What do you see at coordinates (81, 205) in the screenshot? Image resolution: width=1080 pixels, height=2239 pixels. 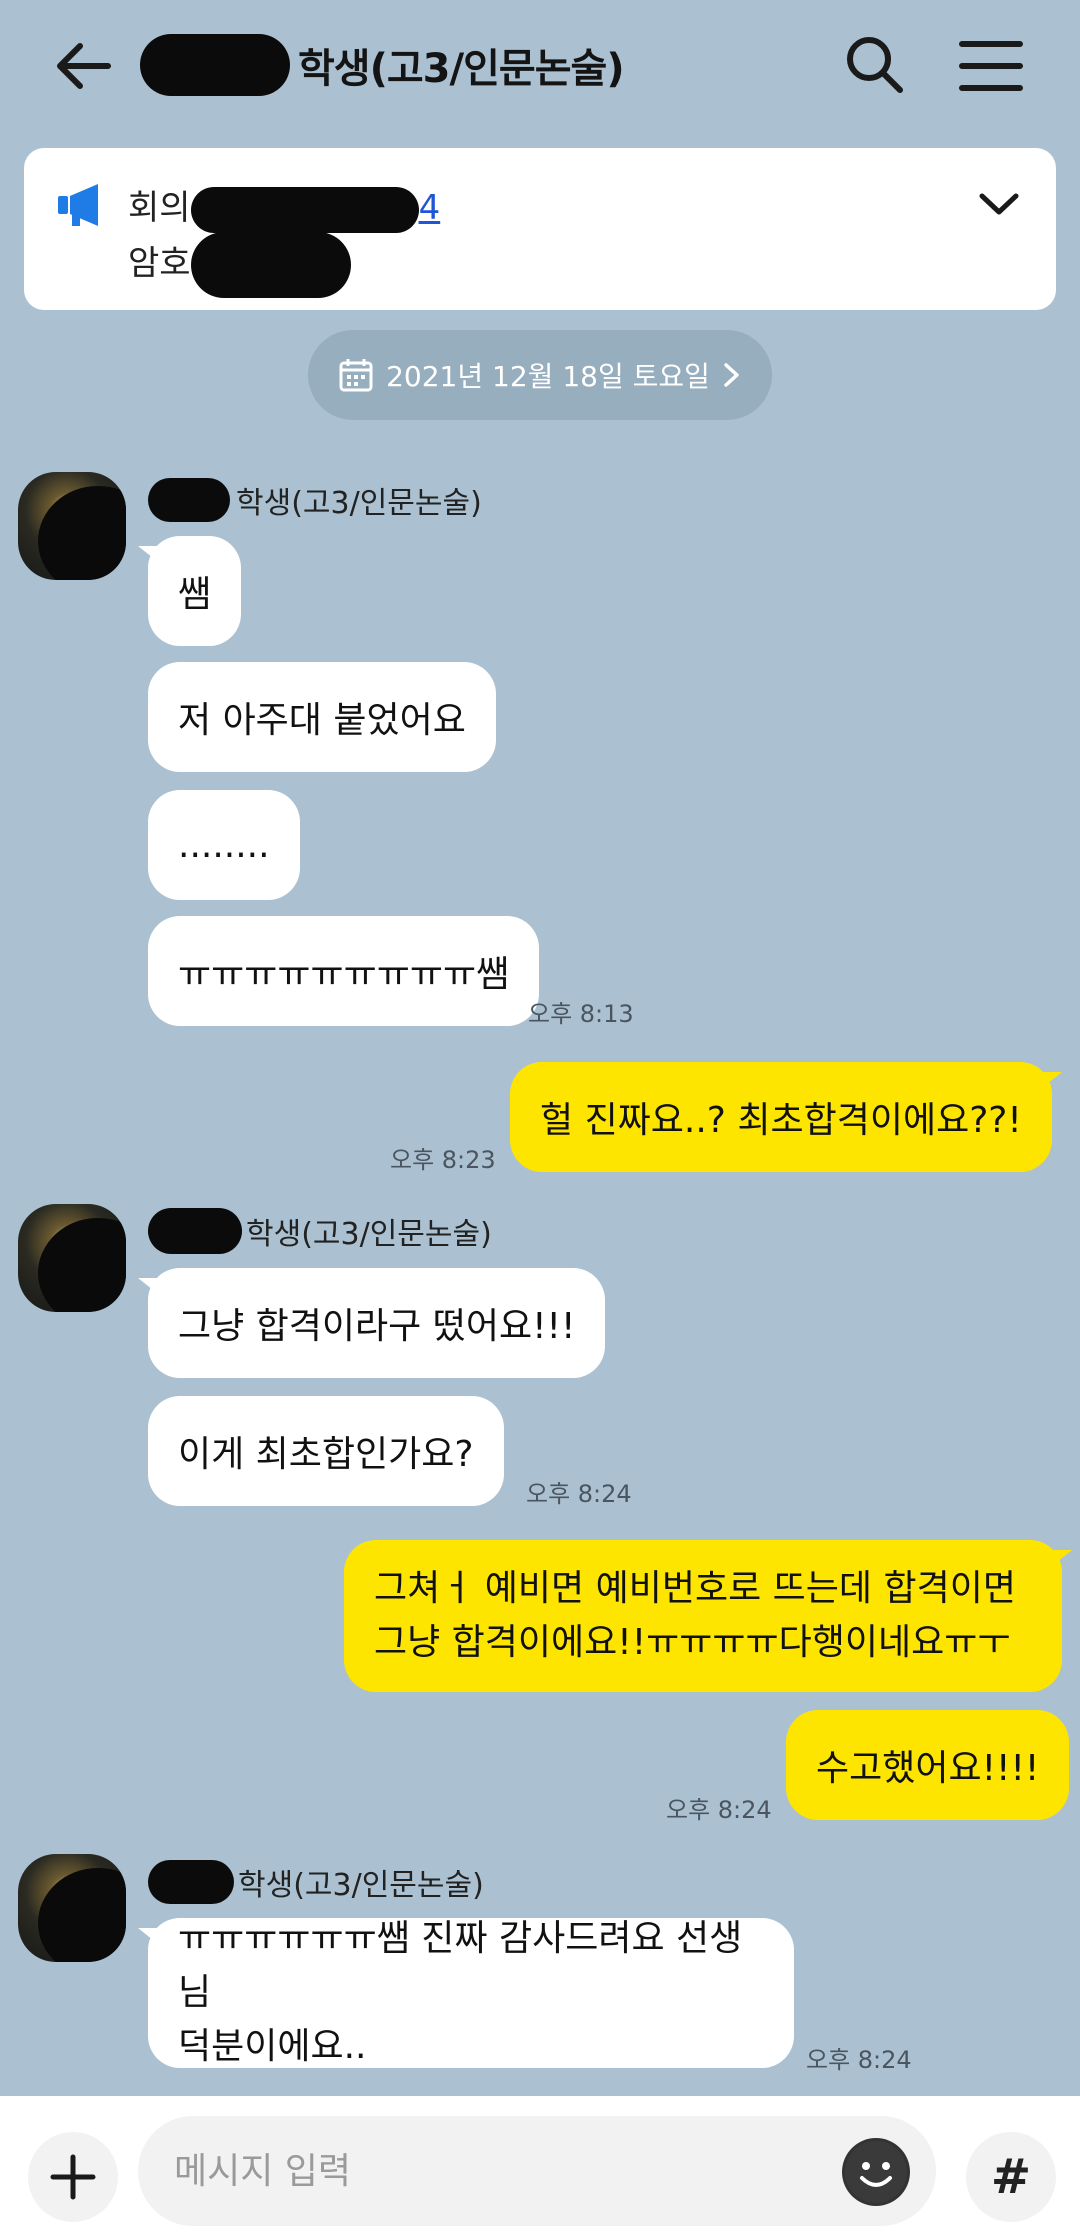 I see `megaphone-icon` at bounding box center [81, 205].